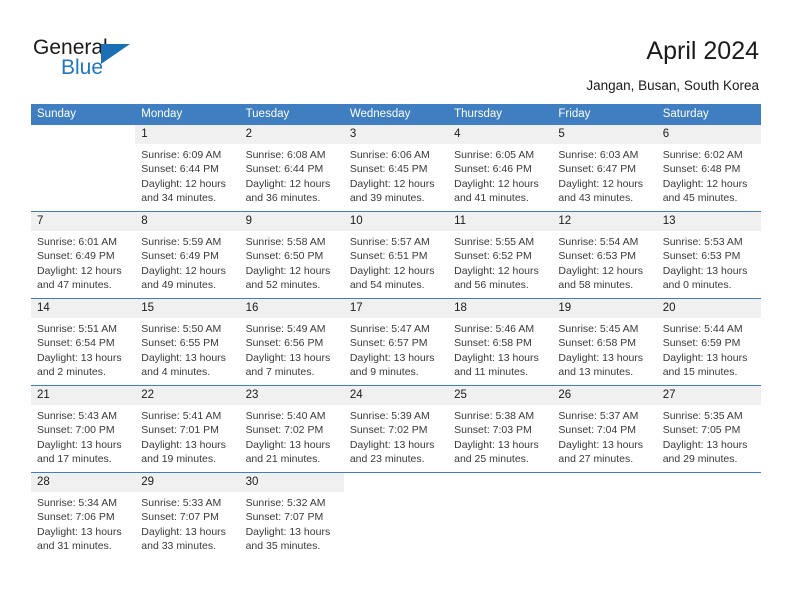  What do you see at coordinates (598, 416) in the screenshot?
I see `sunrise-text: Sunrise: 5:37 AM` at bounding box center [598, 416].